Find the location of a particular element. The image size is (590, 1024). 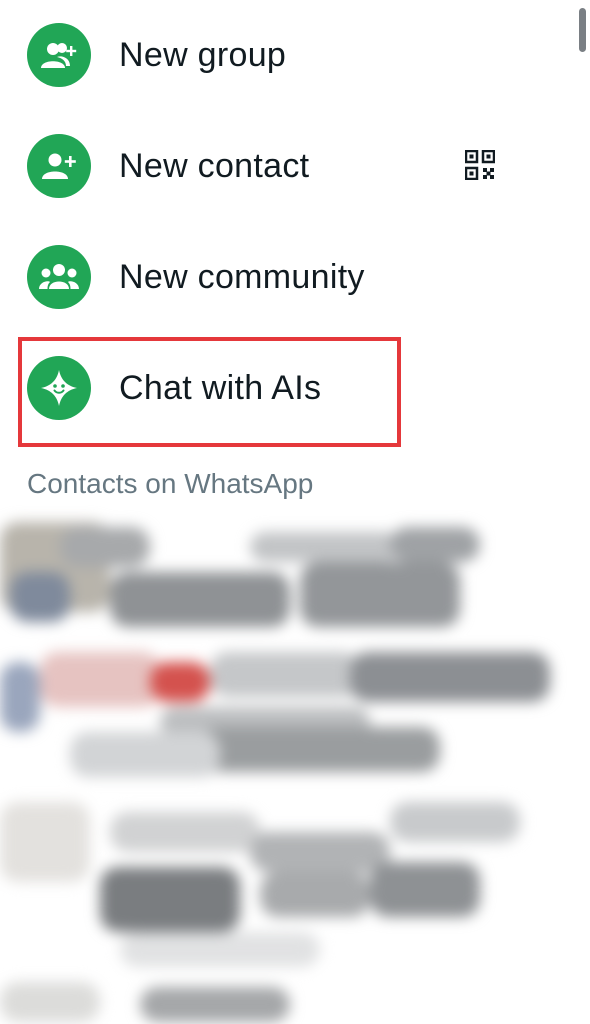

qr-code-icon is located at coordinates (480, 165).